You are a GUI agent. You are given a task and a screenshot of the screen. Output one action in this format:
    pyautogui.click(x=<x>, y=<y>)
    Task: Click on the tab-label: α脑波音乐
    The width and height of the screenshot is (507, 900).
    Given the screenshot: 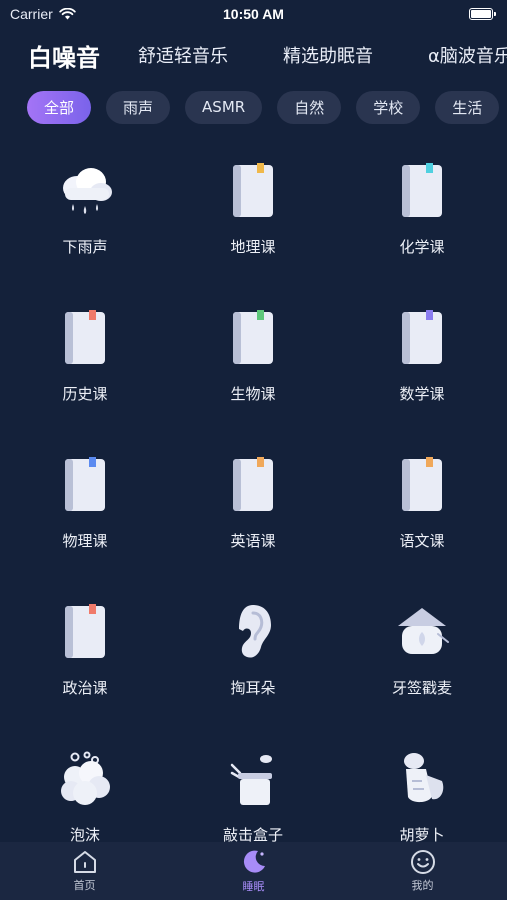 What is the action you would take?
    pyautogui.click(x=467, y=56)
    